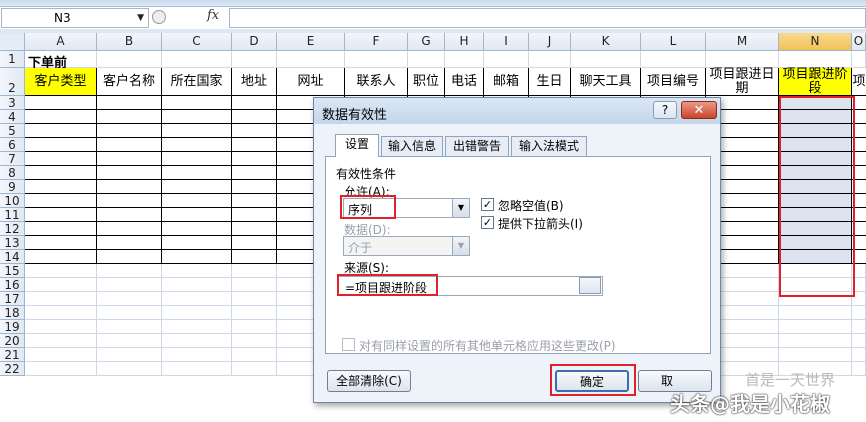 Image resolution: width=866 pixels, height=422 pixels. I want to click on header-cell: 项目跟进日期, so click(742, 81).